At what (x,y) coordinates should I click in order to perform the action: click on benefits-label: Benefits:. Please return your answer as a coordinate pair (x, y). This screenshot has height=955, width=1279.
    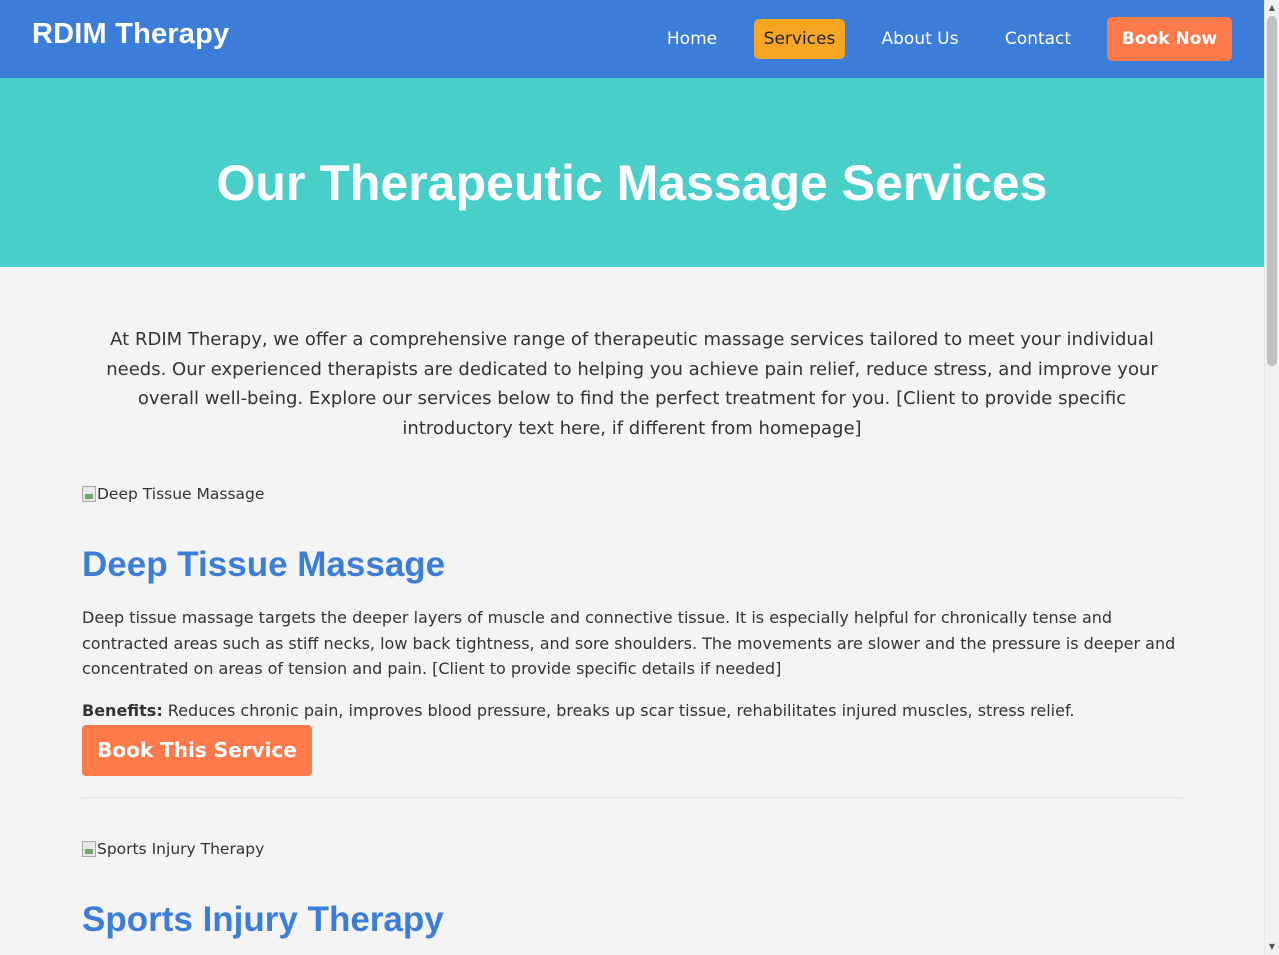
    Looking at the image, I should click on (122, 710).